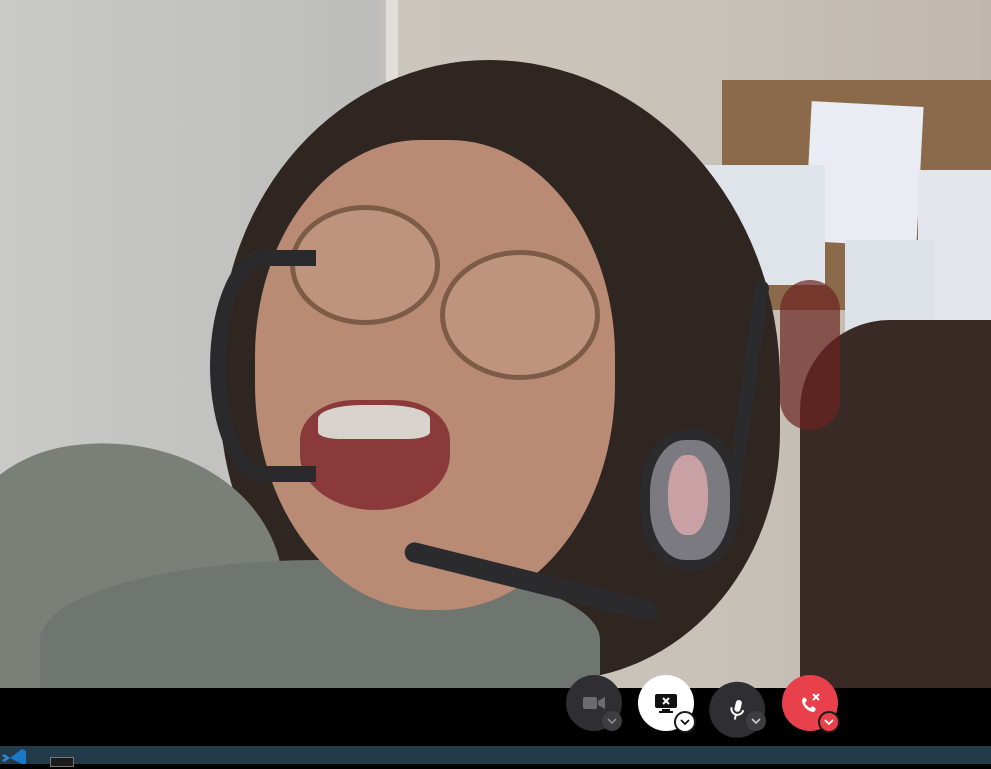 The height and width of the screenshot is (769, 991). I want to click on terminal-icon, so click(62, 762).